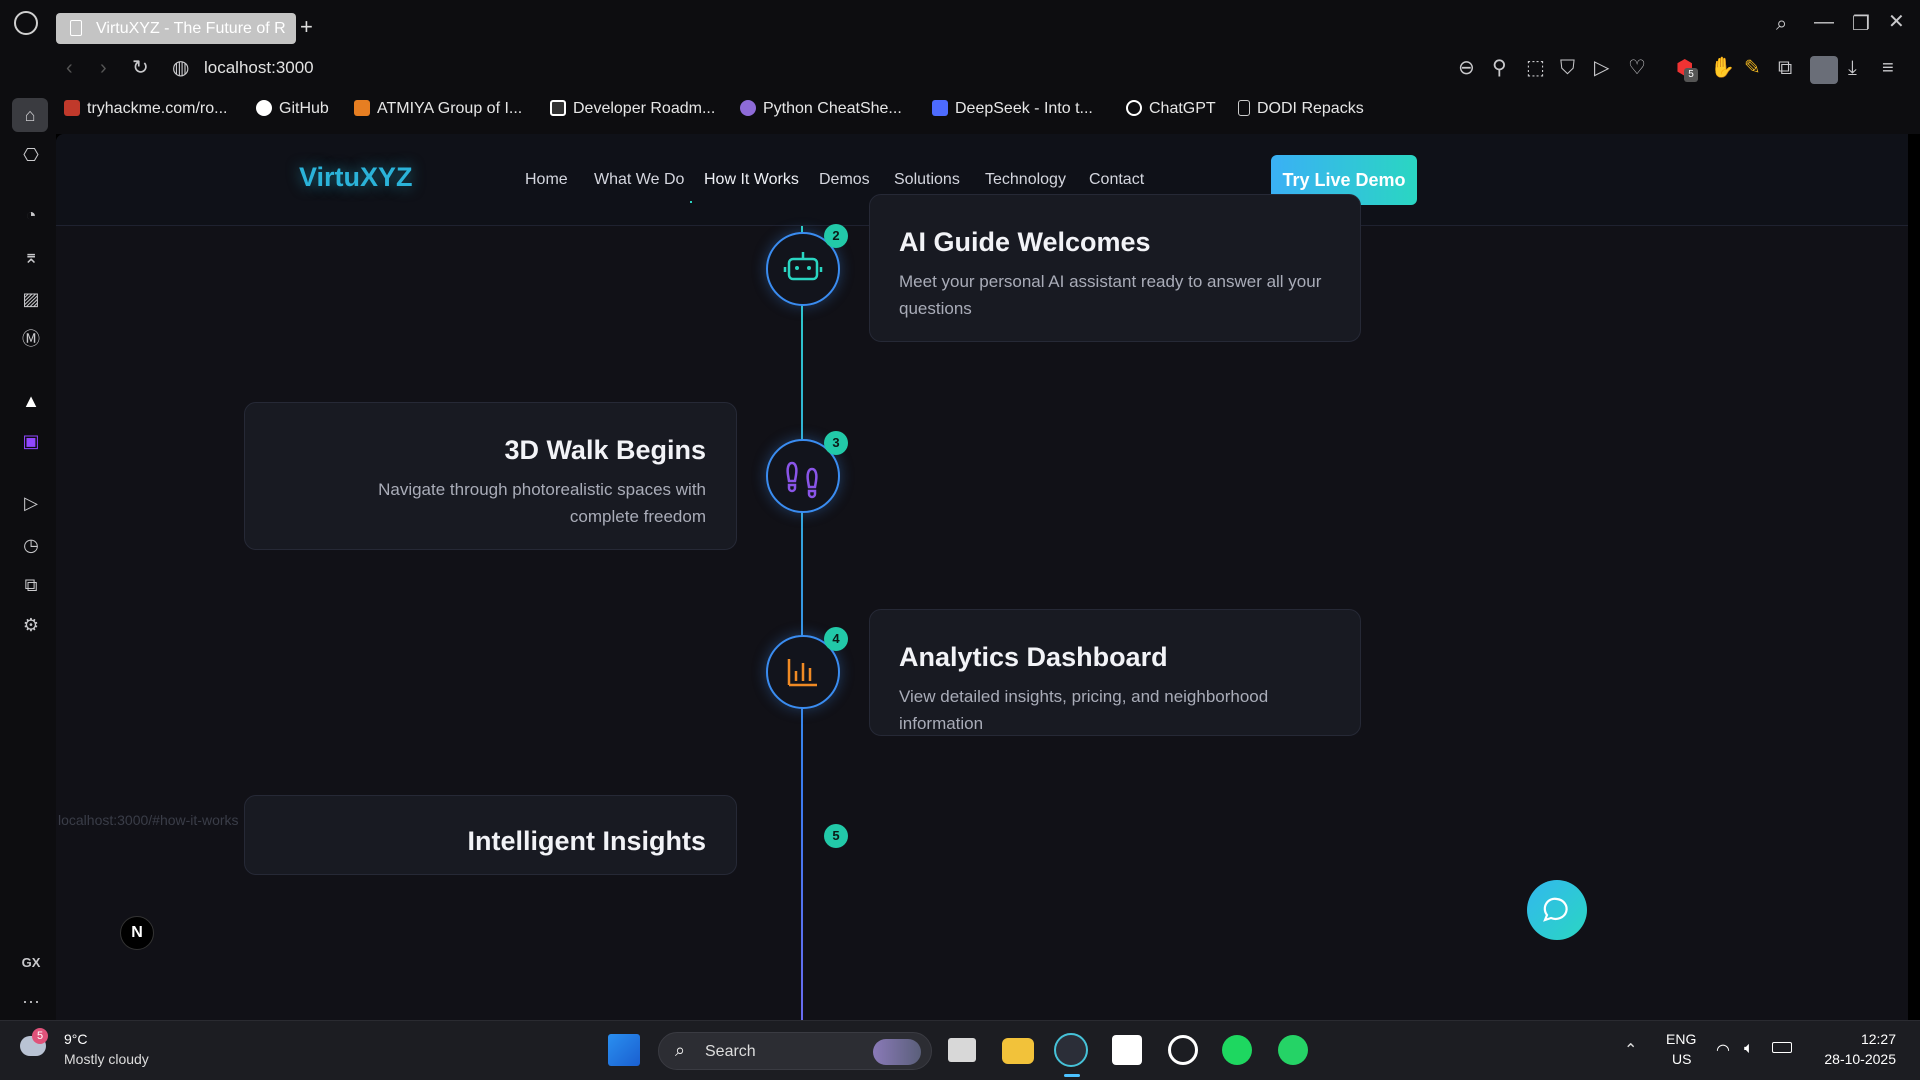 The image size is (1920, 1080). What do you see at coordinates (31, 503) in the screenshot?
I see `player-icon: ▷` at bounding box center [31, 503].